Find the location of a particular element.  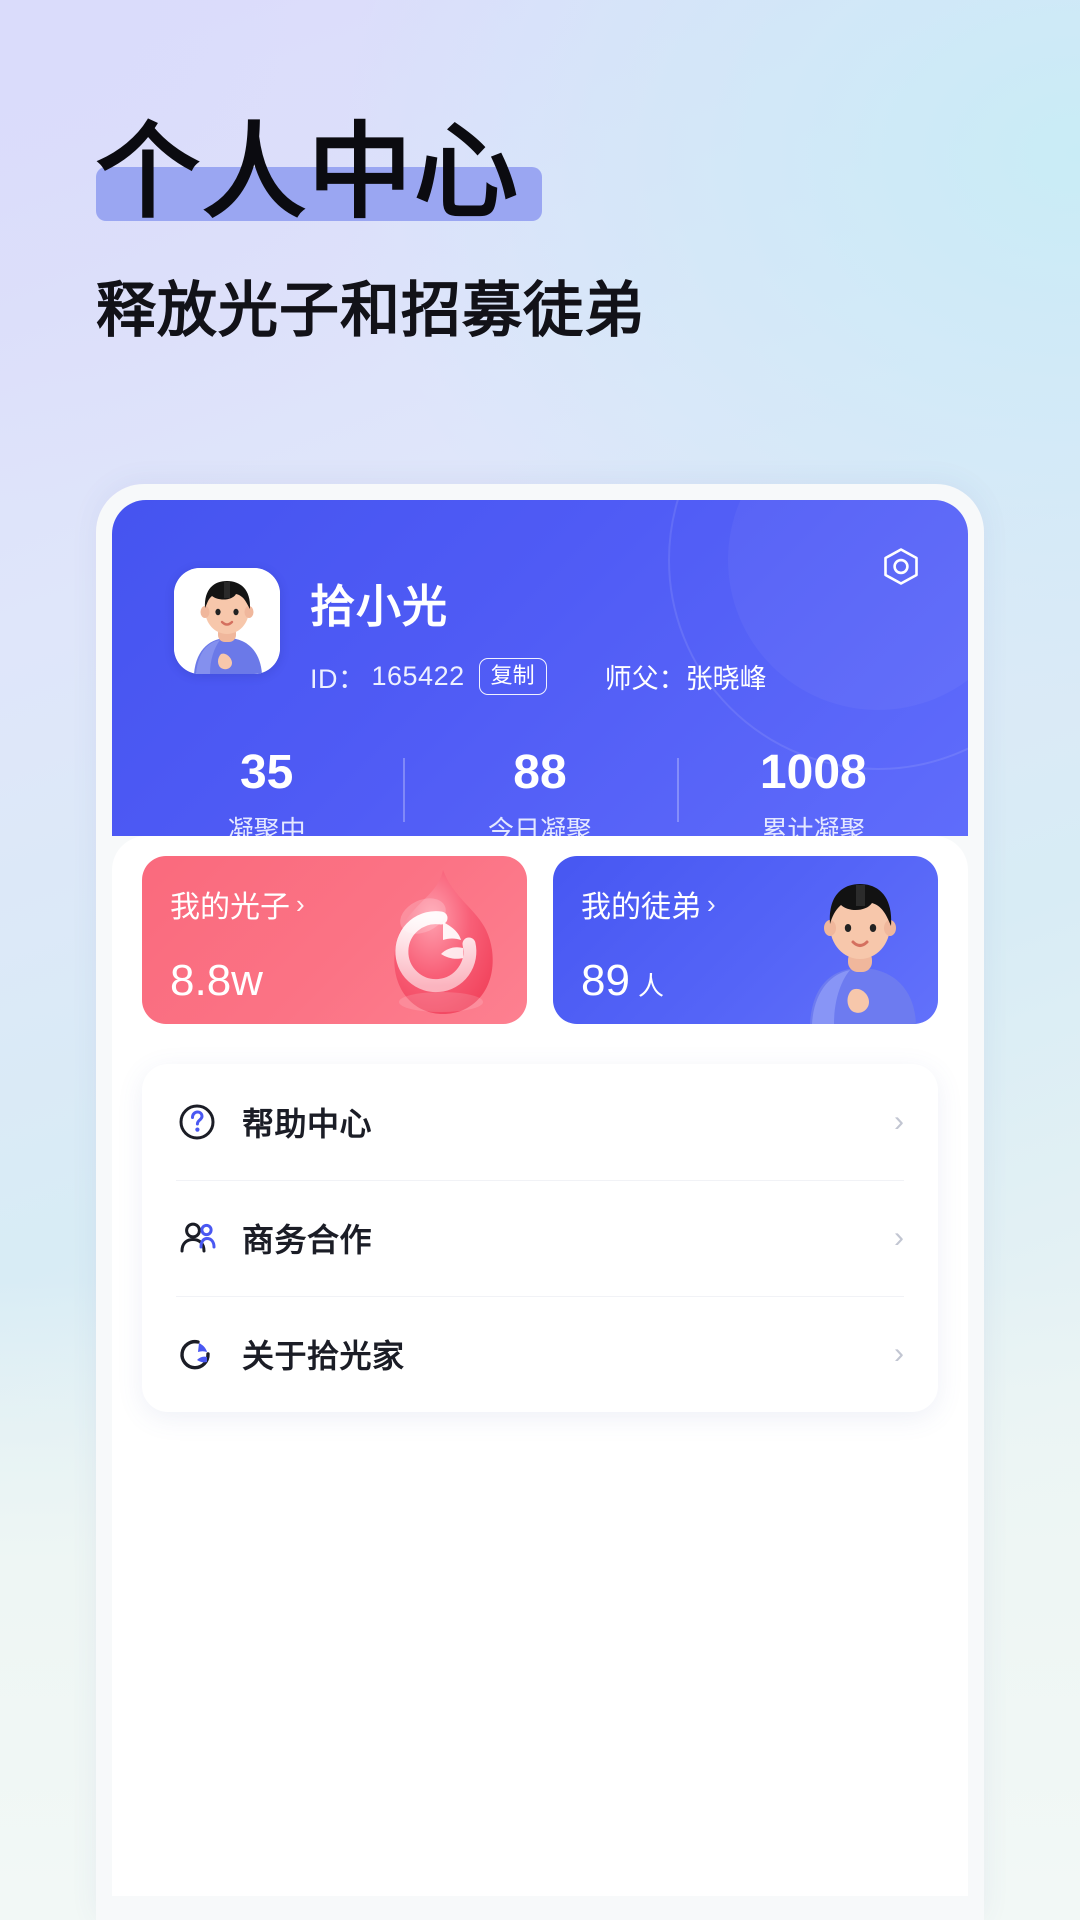

stat-item-today: 88 今日凝聚 is located at coordinates (539, 791).